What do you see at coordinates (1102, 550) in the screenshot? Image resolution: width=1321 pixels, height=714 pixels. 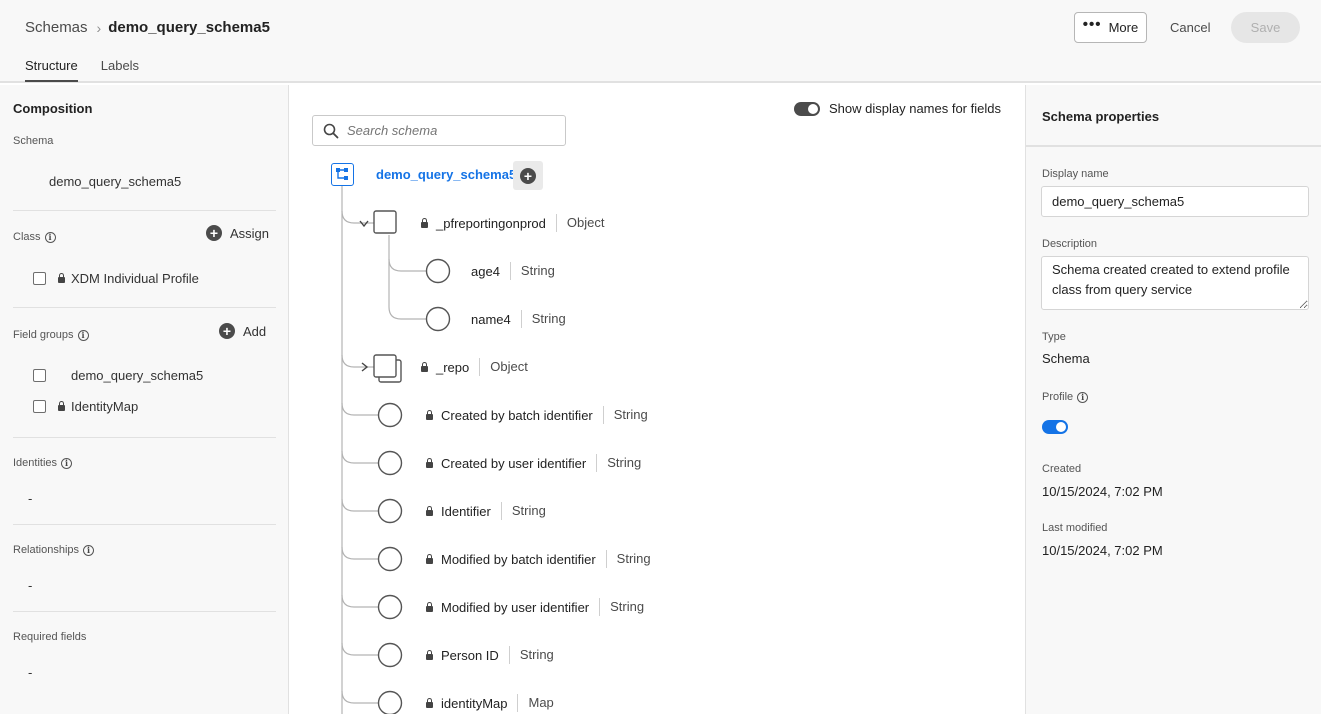 I see `last-modified-value: 10/15/2024, 7:02 PM` at bounding box center [1102, 550].